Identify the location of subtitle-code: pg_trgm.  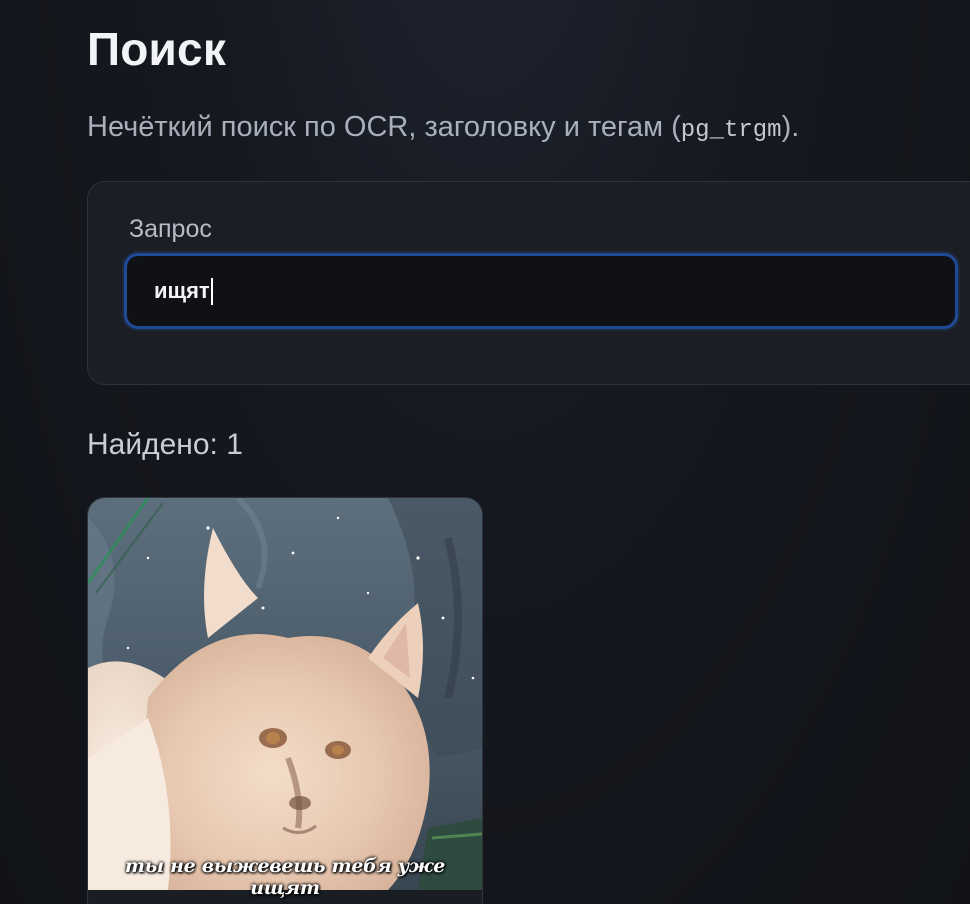
(731, 130).